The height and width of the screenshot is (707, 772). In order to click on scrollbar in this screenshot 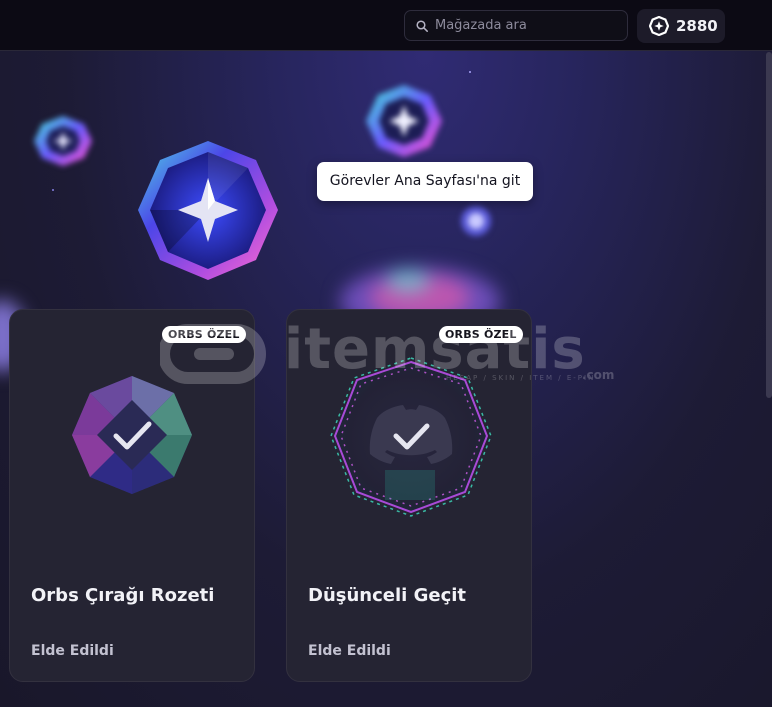, I will do `click(769, 225)`.